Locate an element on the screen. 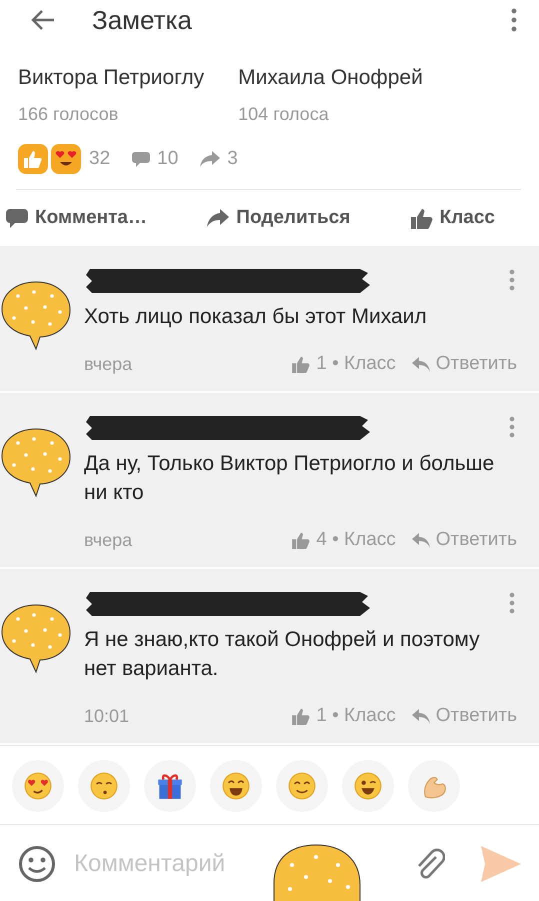 The width and height of the screenshot is (539, 901). comment-input: Комментарий is located at coordinates (235, 864).